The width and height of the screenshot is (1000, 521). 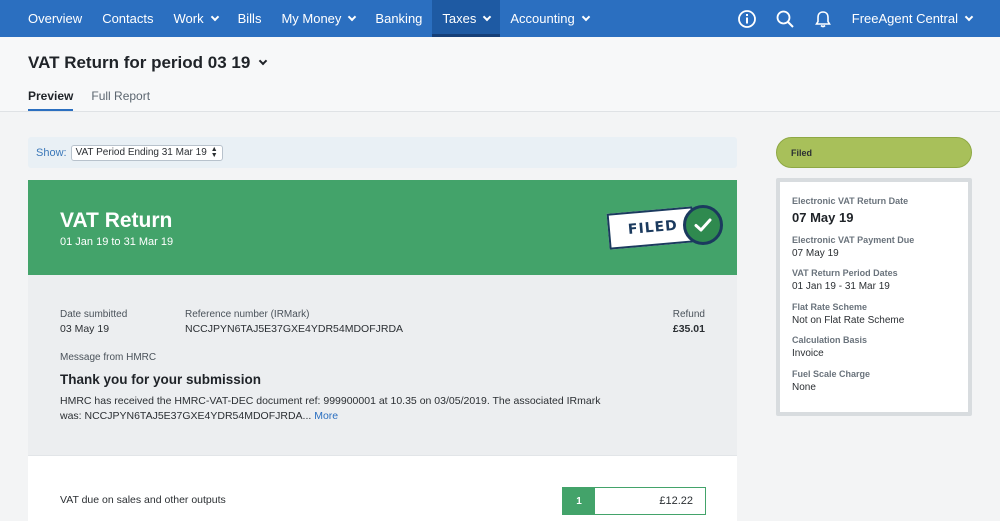 I want to click on date-submitted-value: 03 May 19, so click(x=85, y=329).